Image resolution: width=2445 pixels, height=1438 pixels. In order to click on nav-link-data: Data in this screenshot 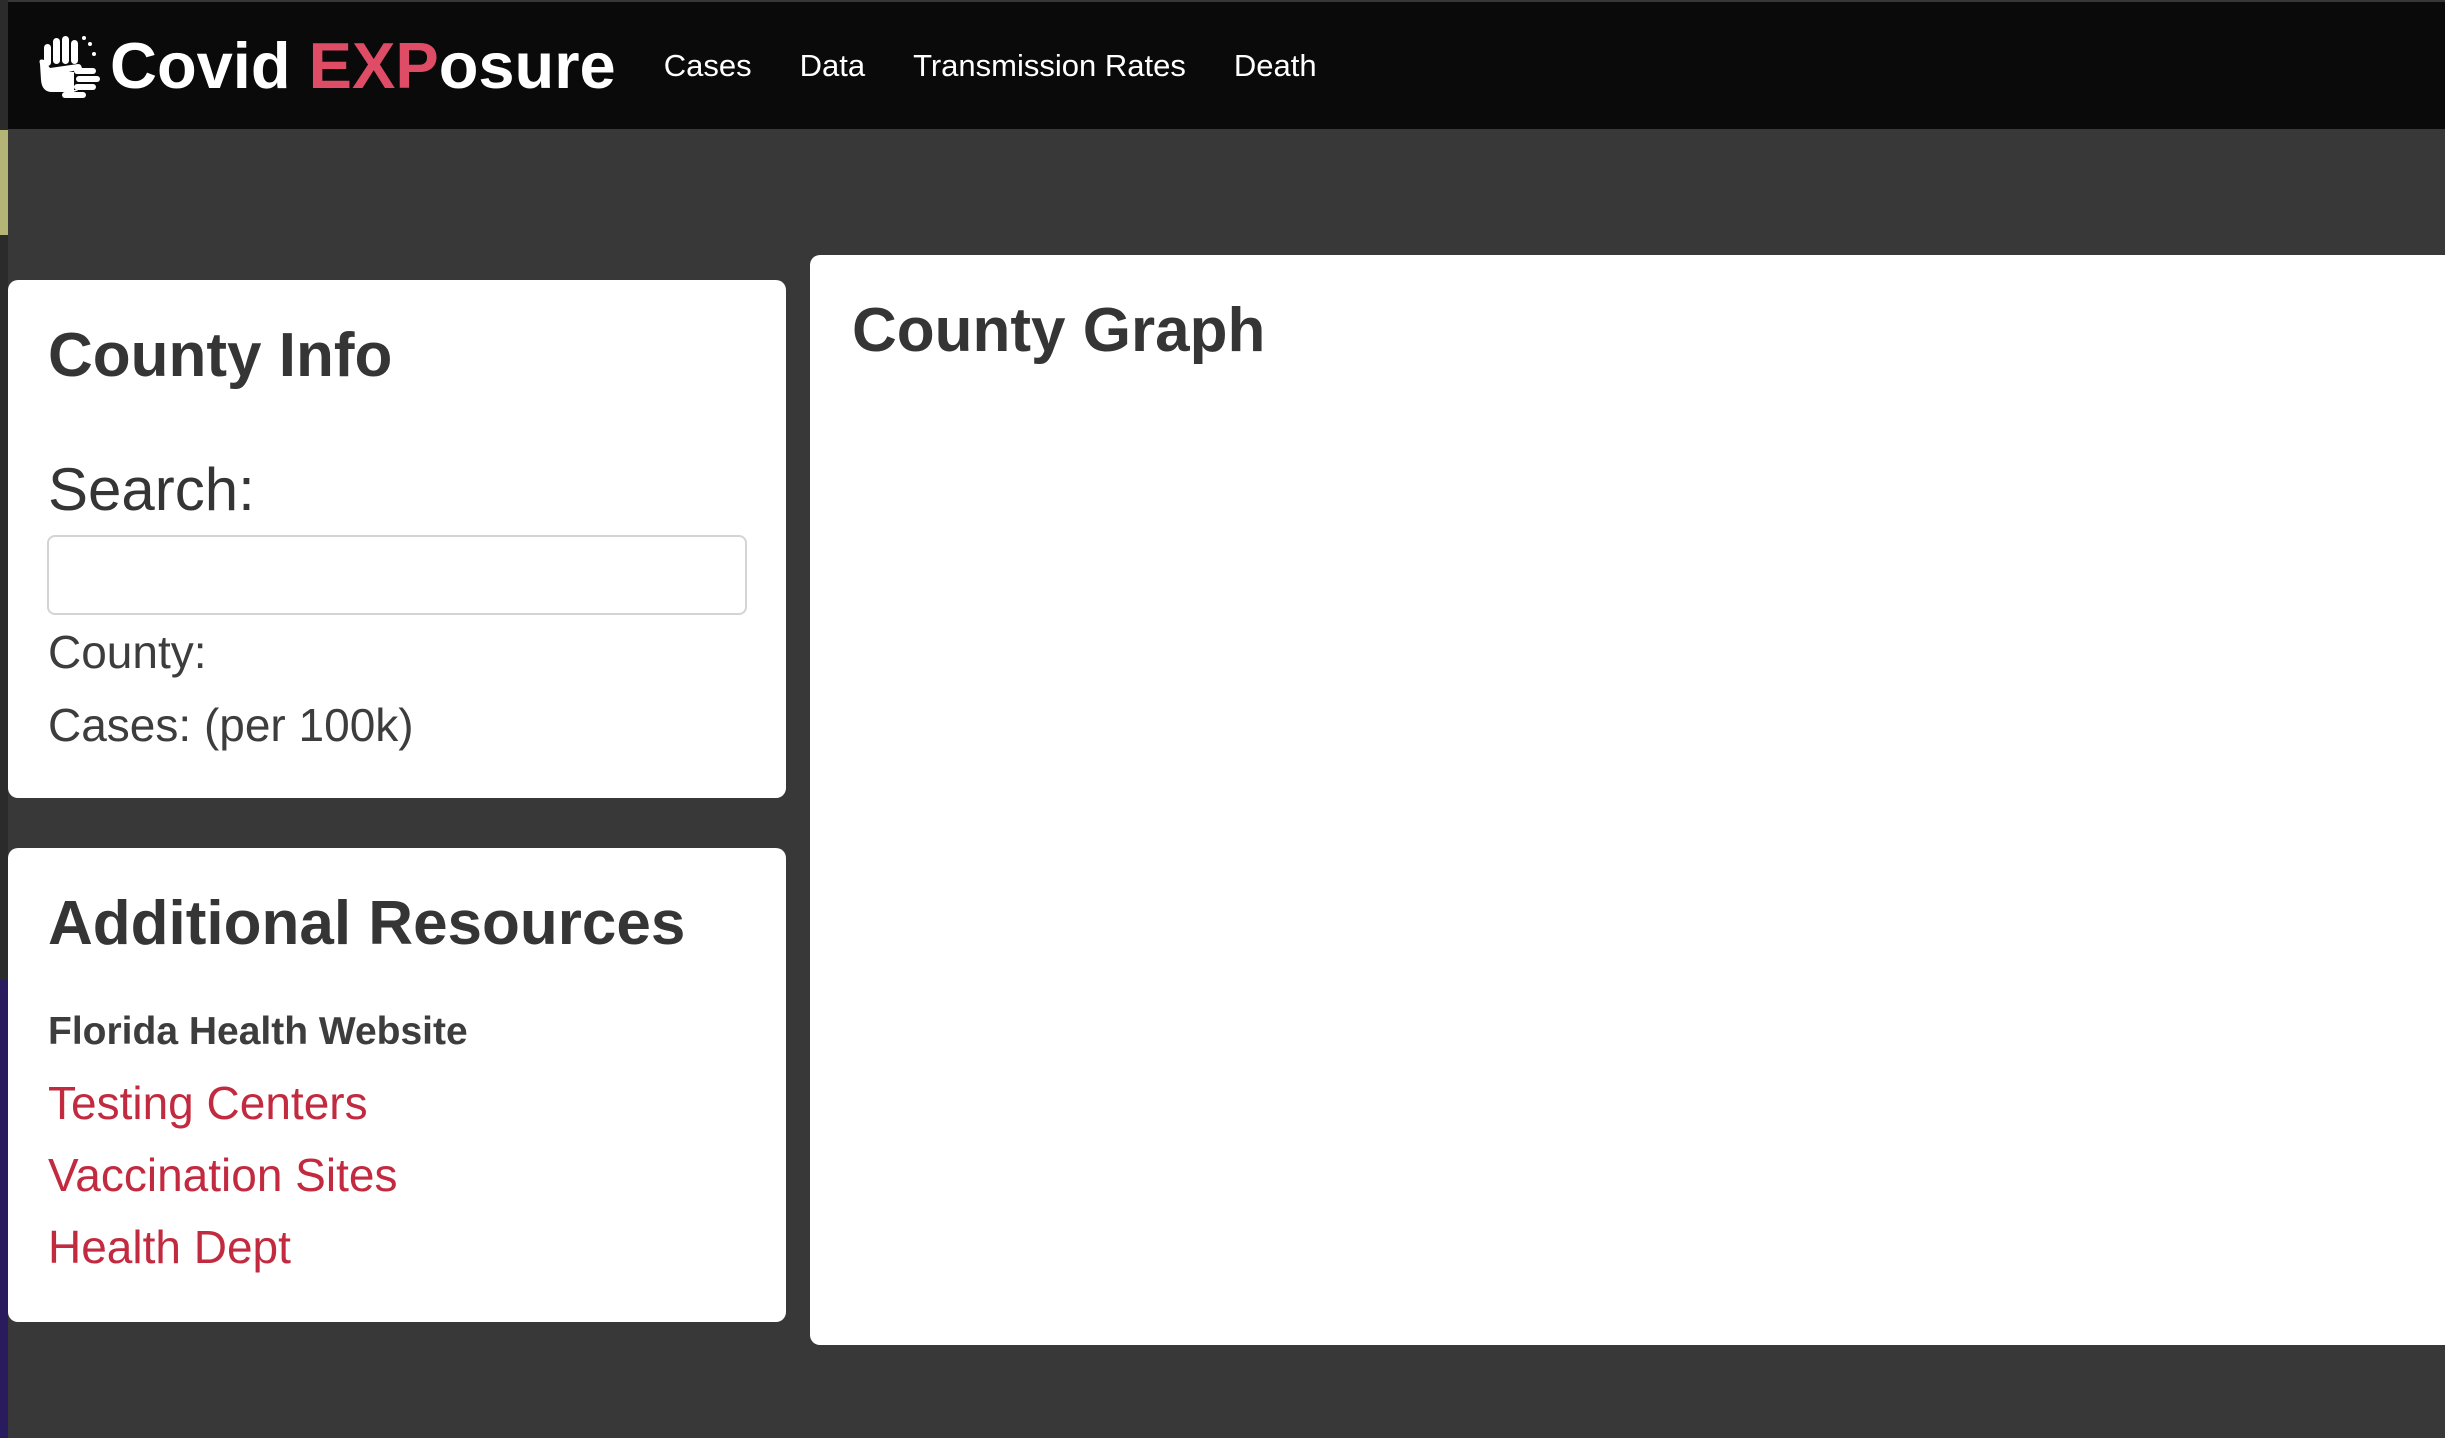, I will do `click(832, 66)`.